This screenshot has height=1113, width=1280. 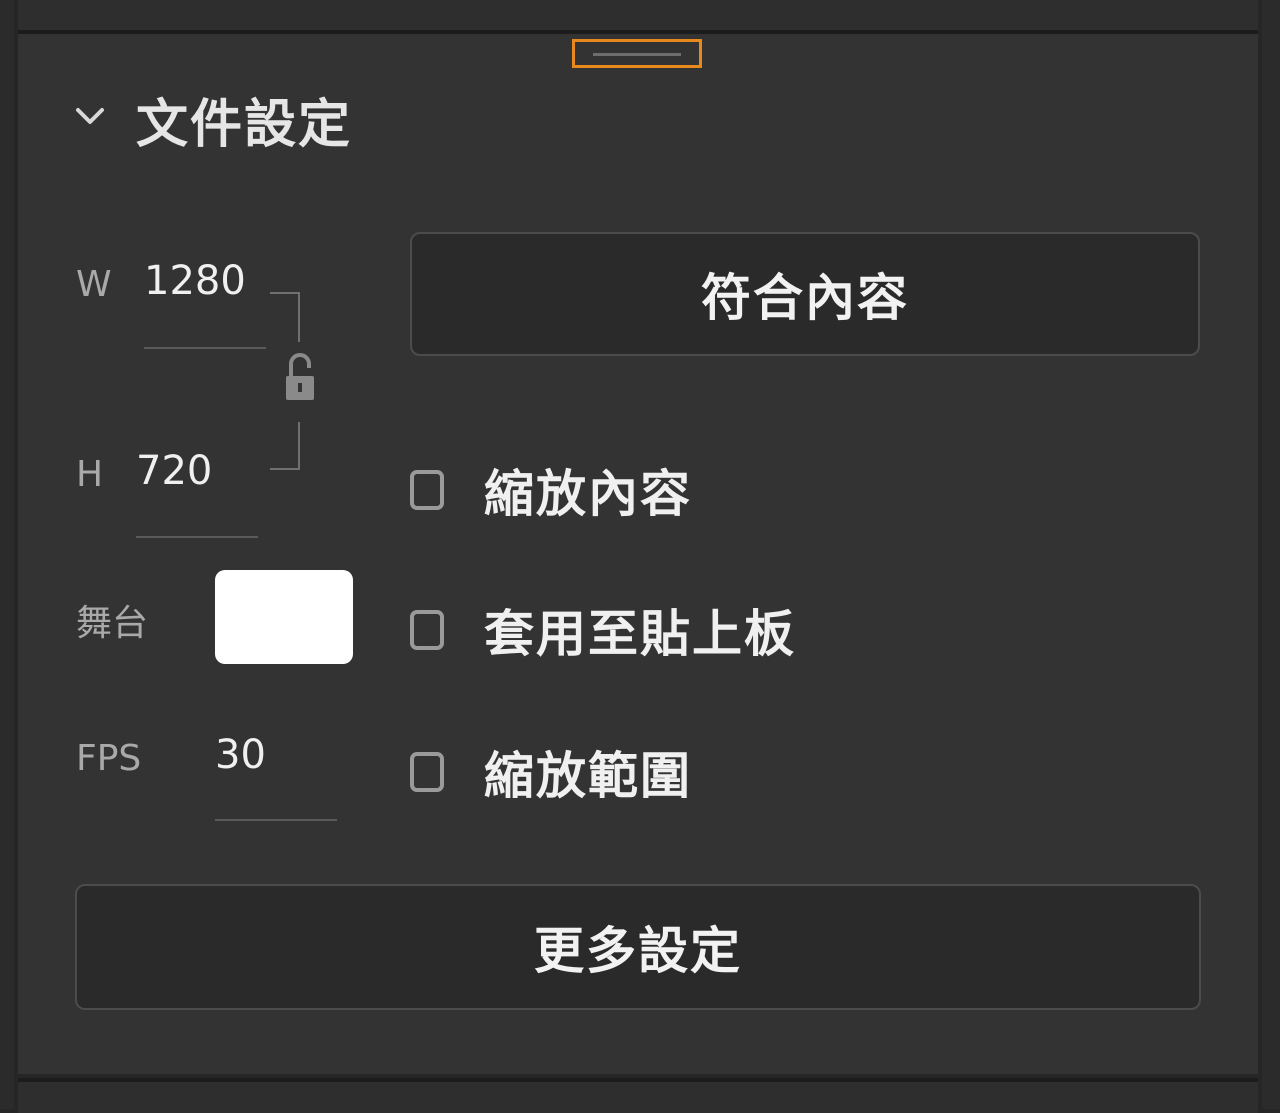 What do you see at coordinates (640, 630) in the screenshot?
I see `apply-to-pasteboard-label: 套用至貼上板` at bounding box center [640, 630].